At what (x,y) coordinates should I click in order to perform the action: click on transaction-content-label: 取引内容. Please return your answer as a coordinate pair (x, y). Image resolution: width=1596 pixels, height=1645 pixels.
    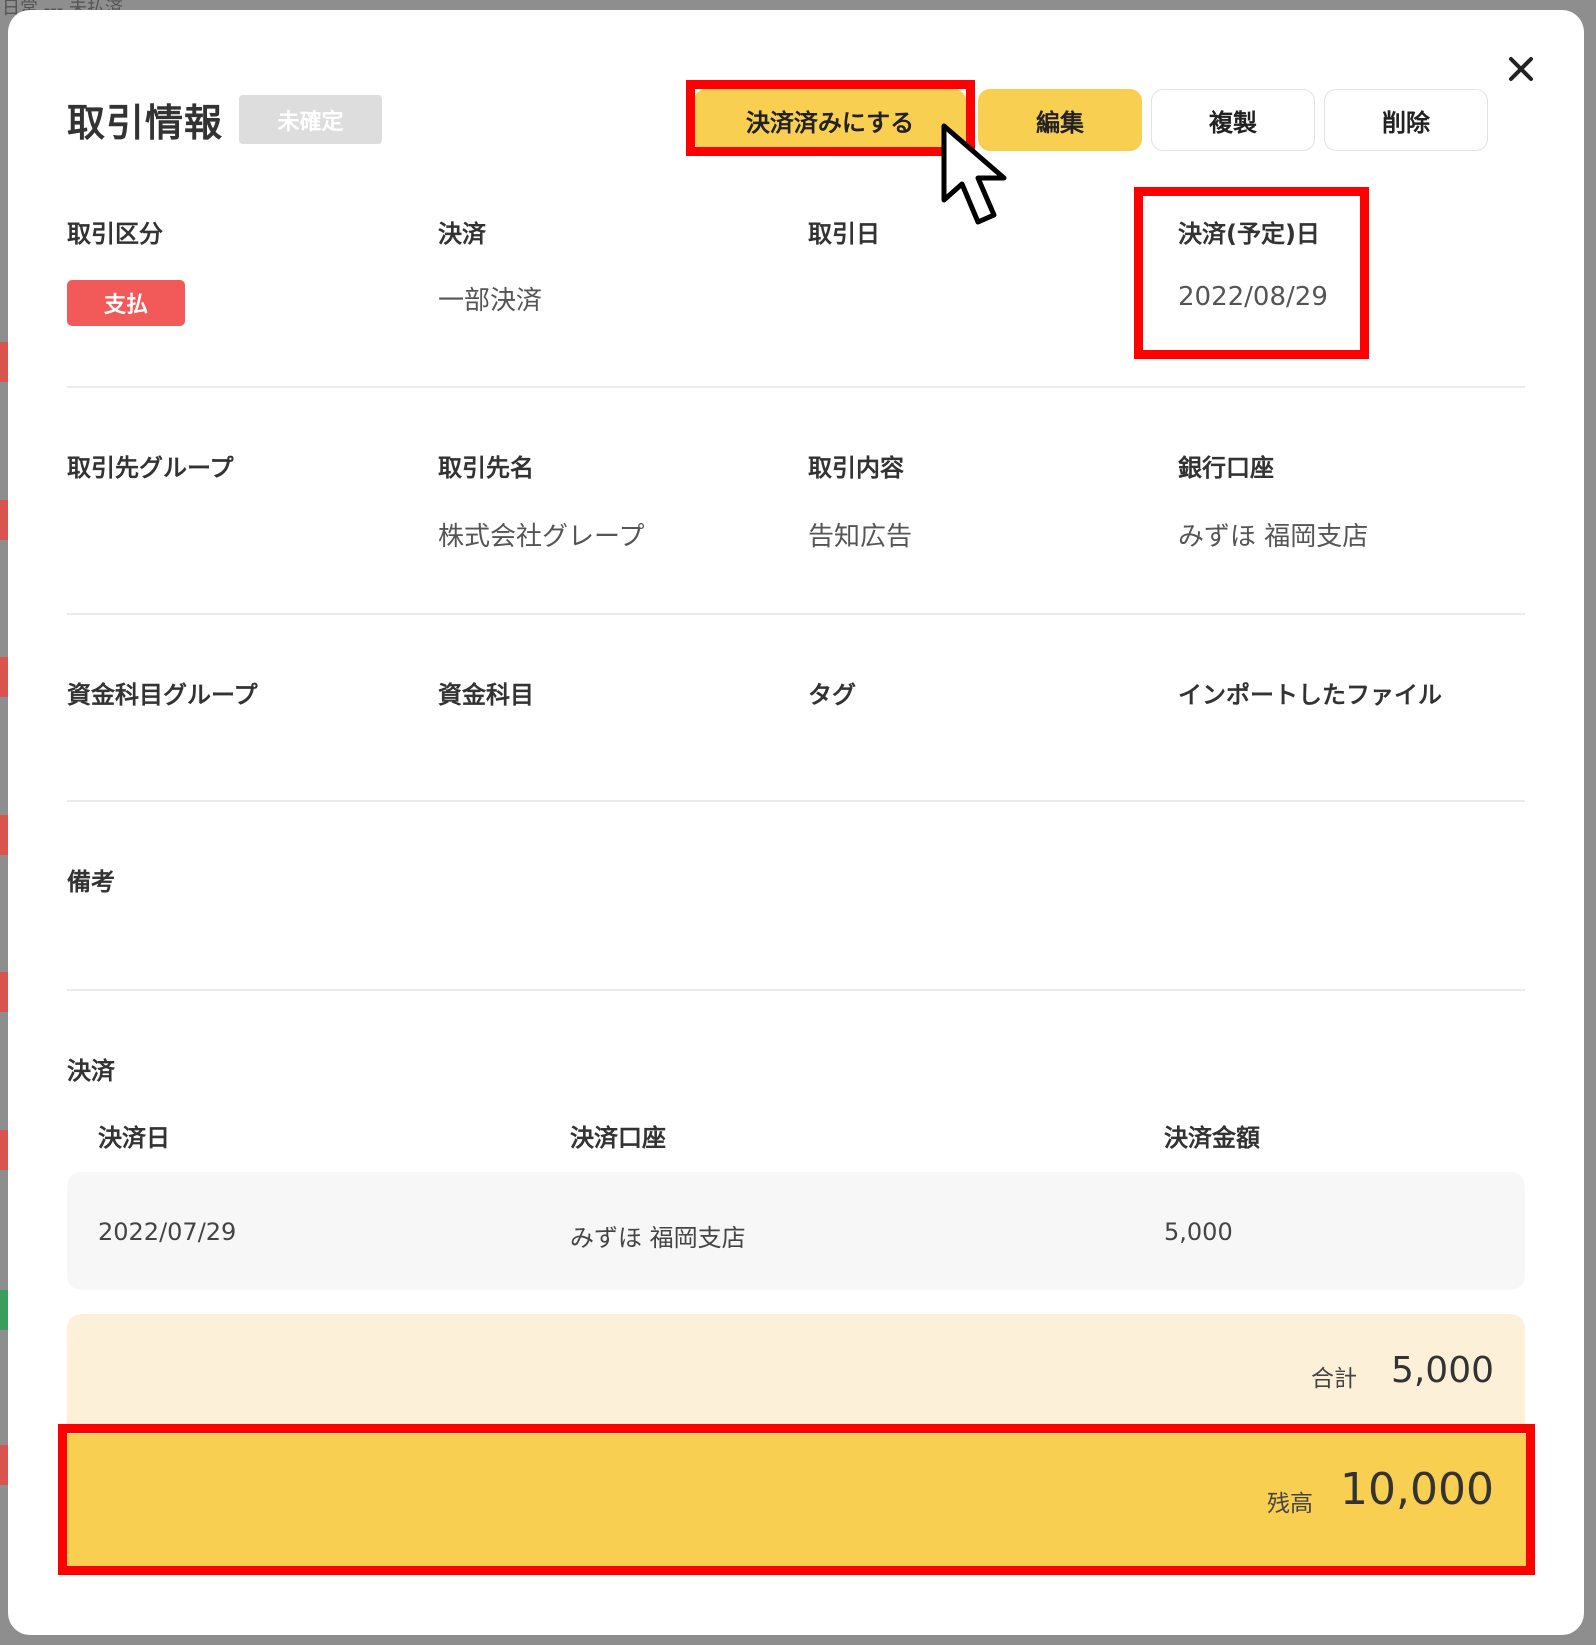
    Looking at the image, I should click on (856, 468).